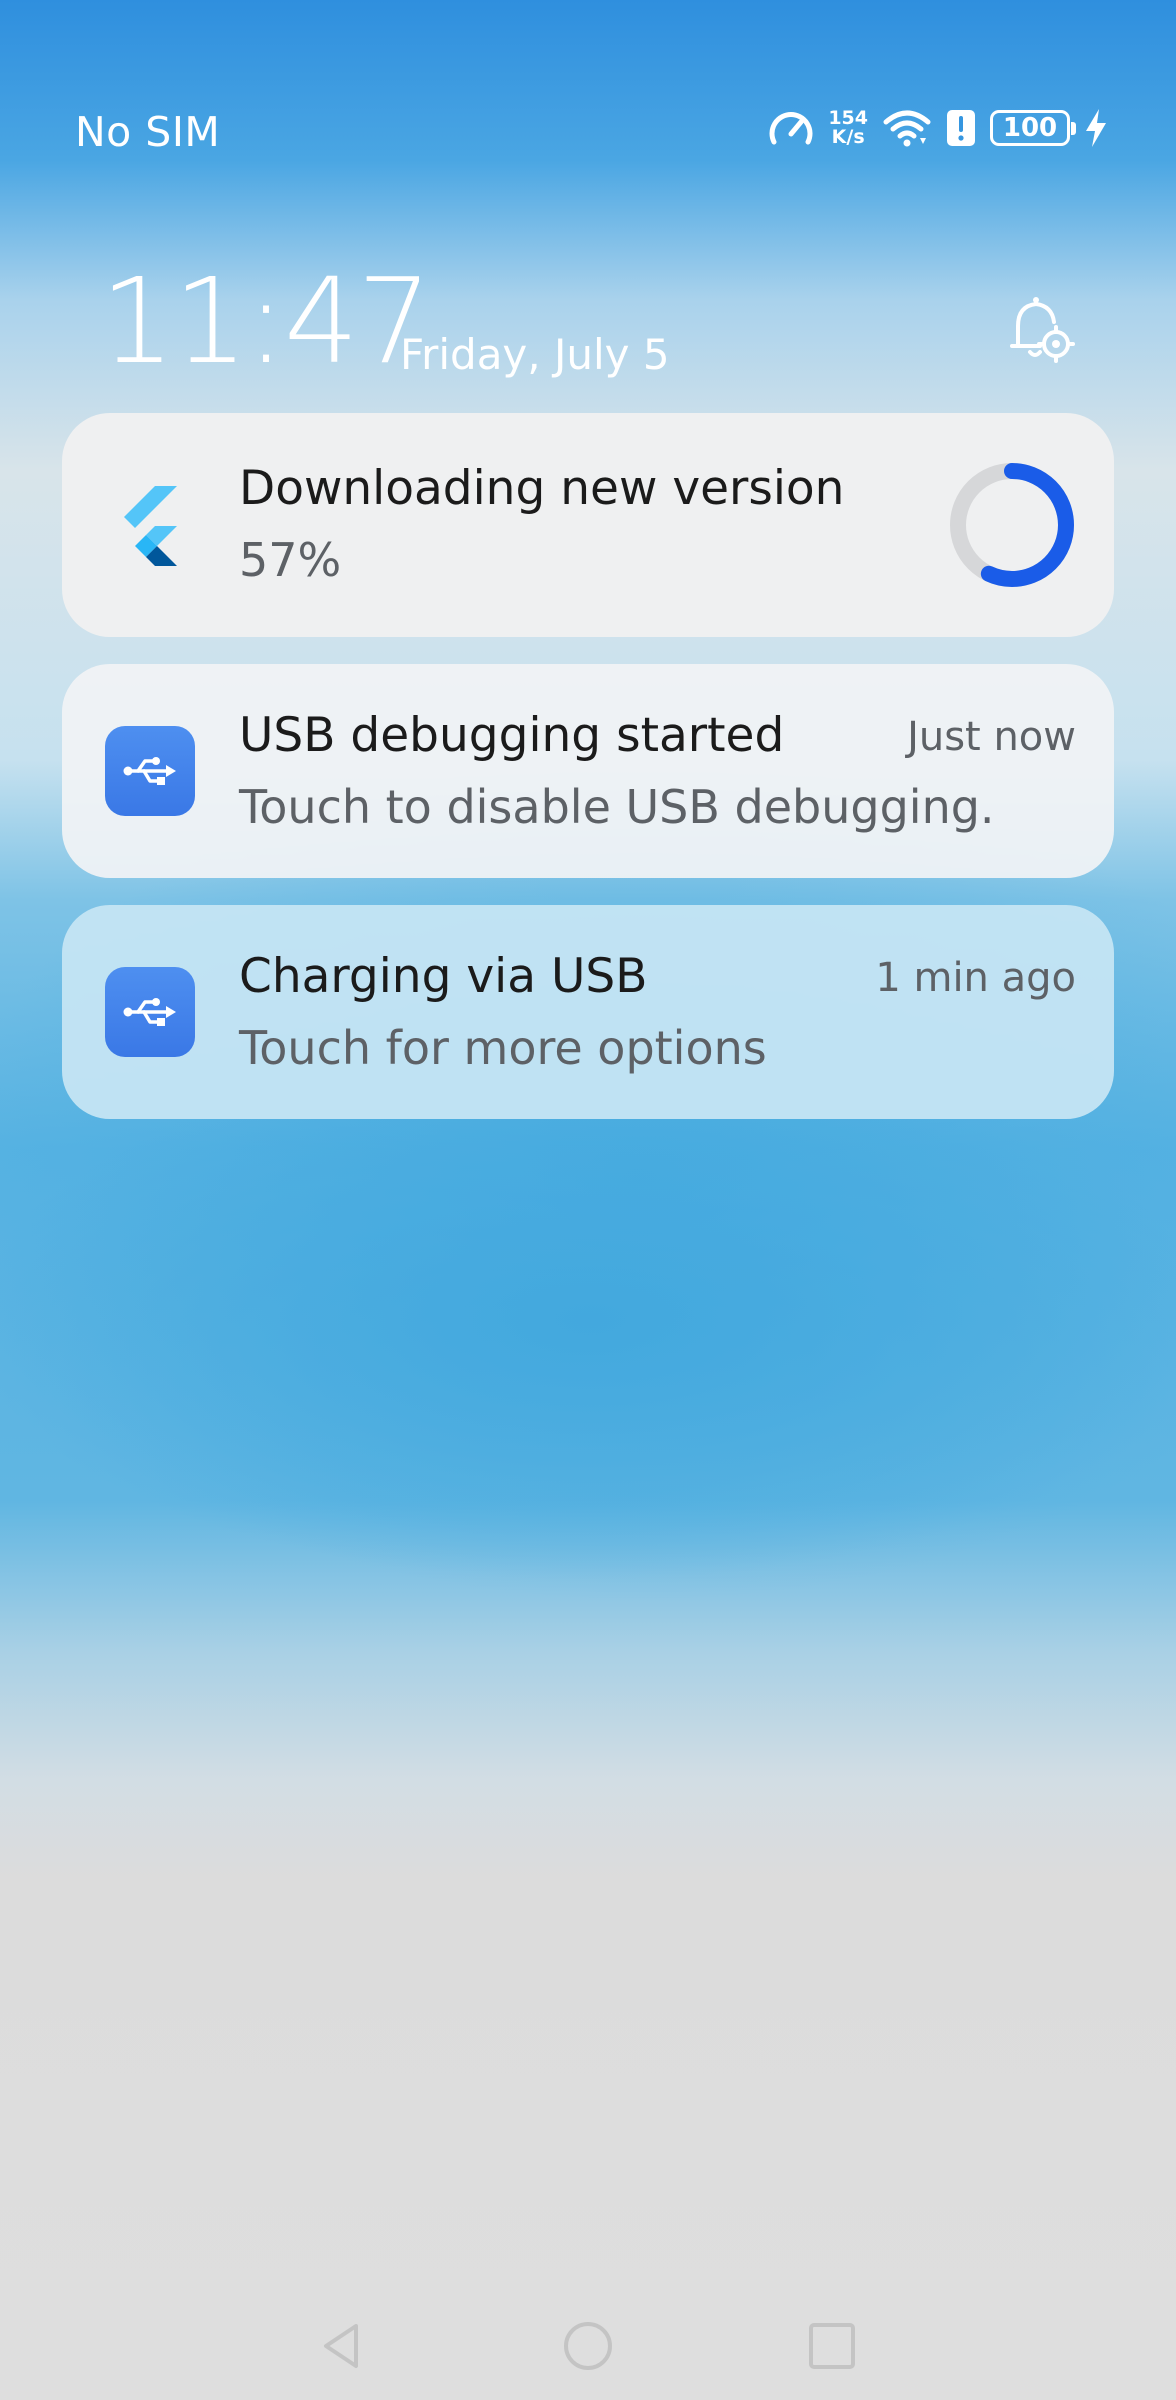 This screenshot has width=1176, height=2400. What do you see at coordinates (266, 321) in the screenshot?
I see `clock: 11:47` at bounding box center [266, 321].